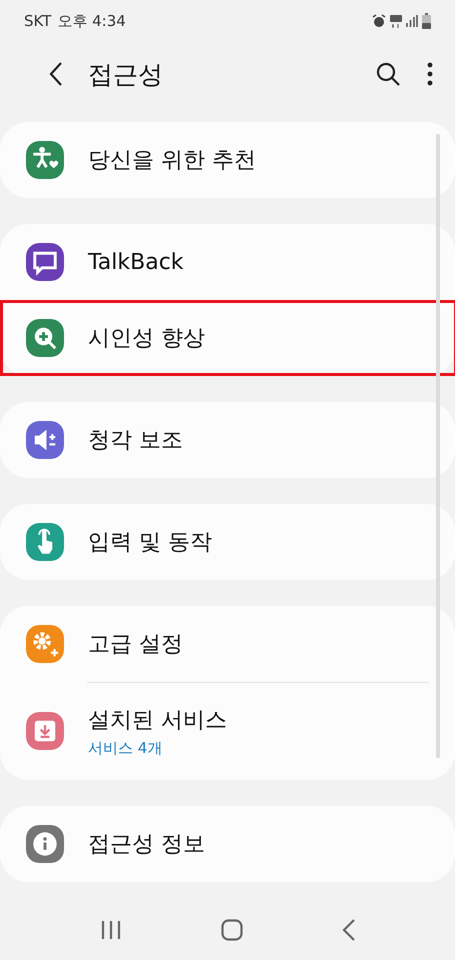  Describe the element at coordinates (430, 74) in the screenshot. I see `more-icon` at that location.